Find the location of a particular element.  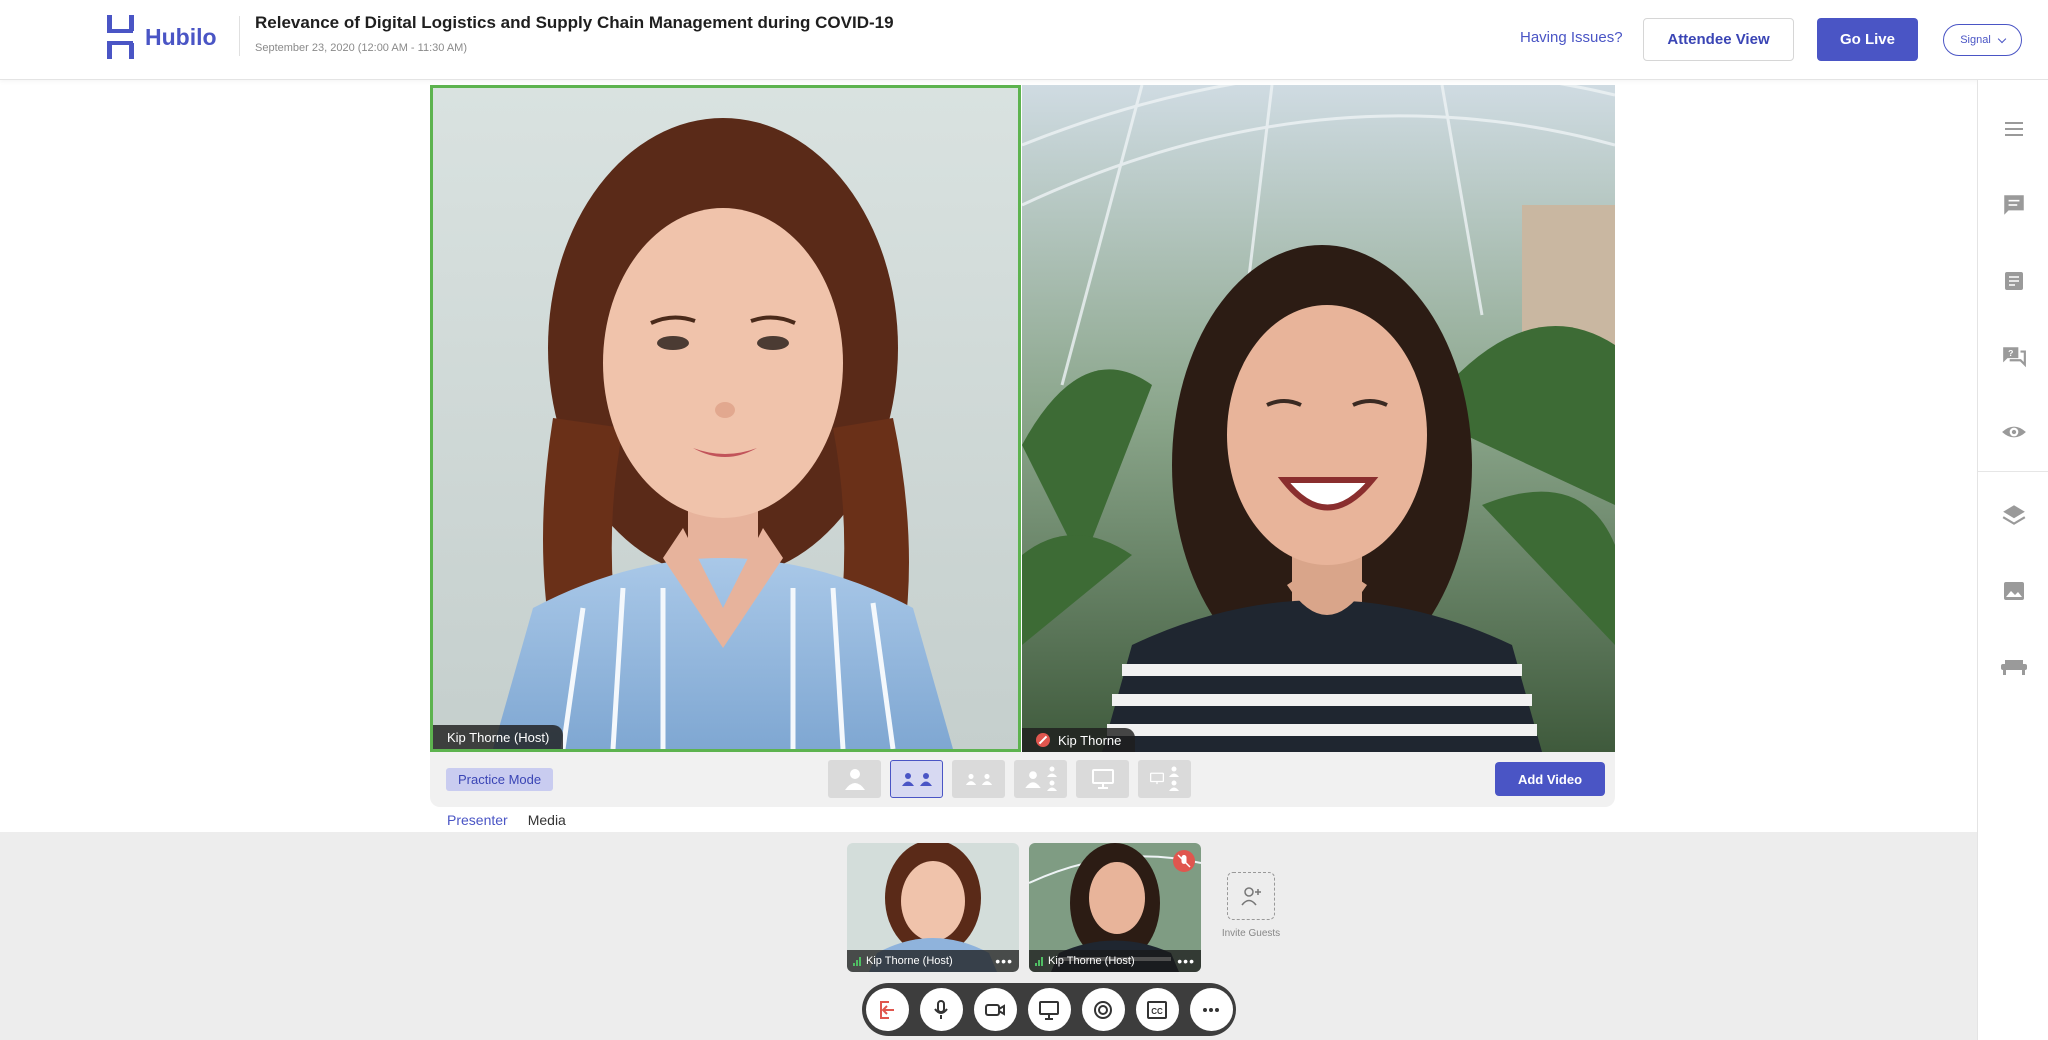

leave-icon is located at coordinates (887, 1009).